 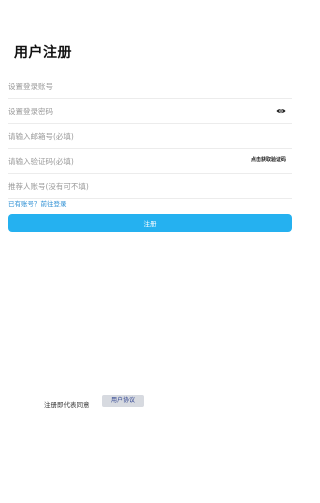 I want to click on referrer-input, so click(x=128, y=186).